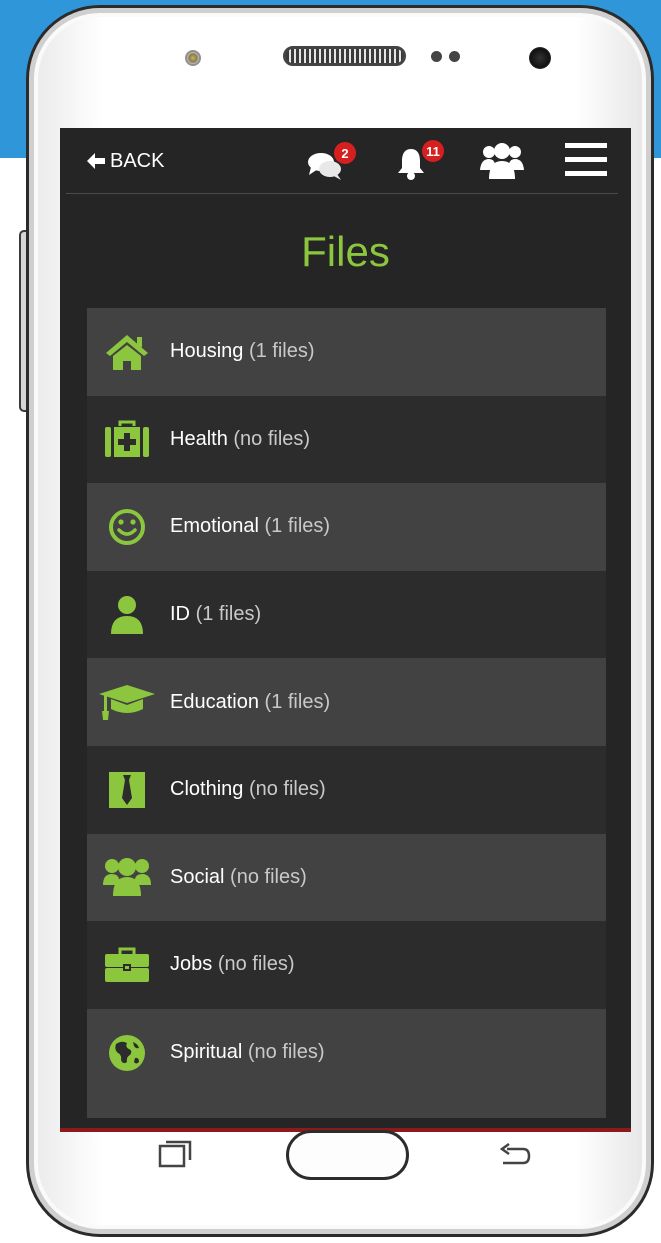  Describe the element at coordinates (214, 701) in the screenshot. I see `item-name: Education` at that location.